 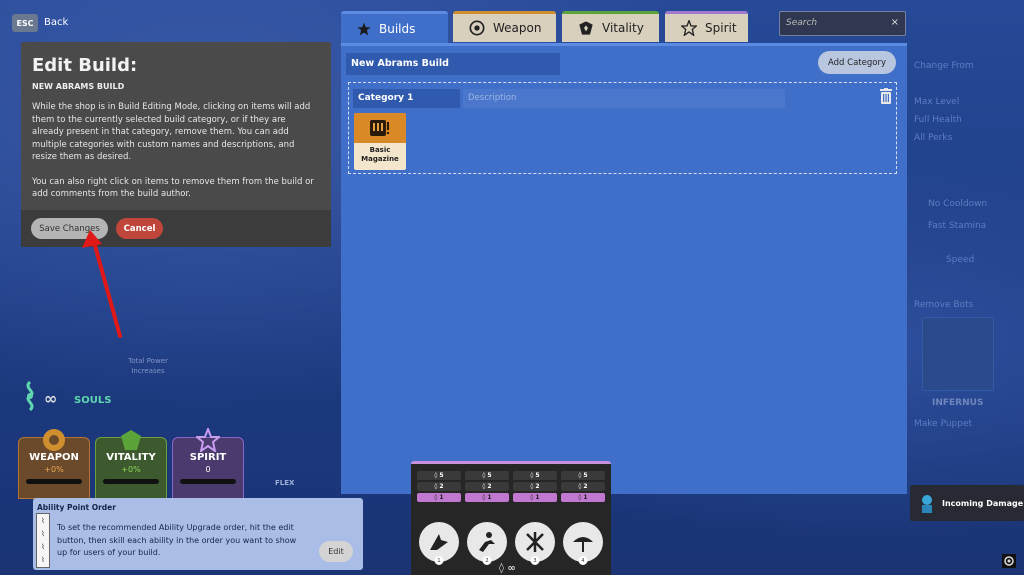 I want to click on star-icon, so click(x=364, y=29).